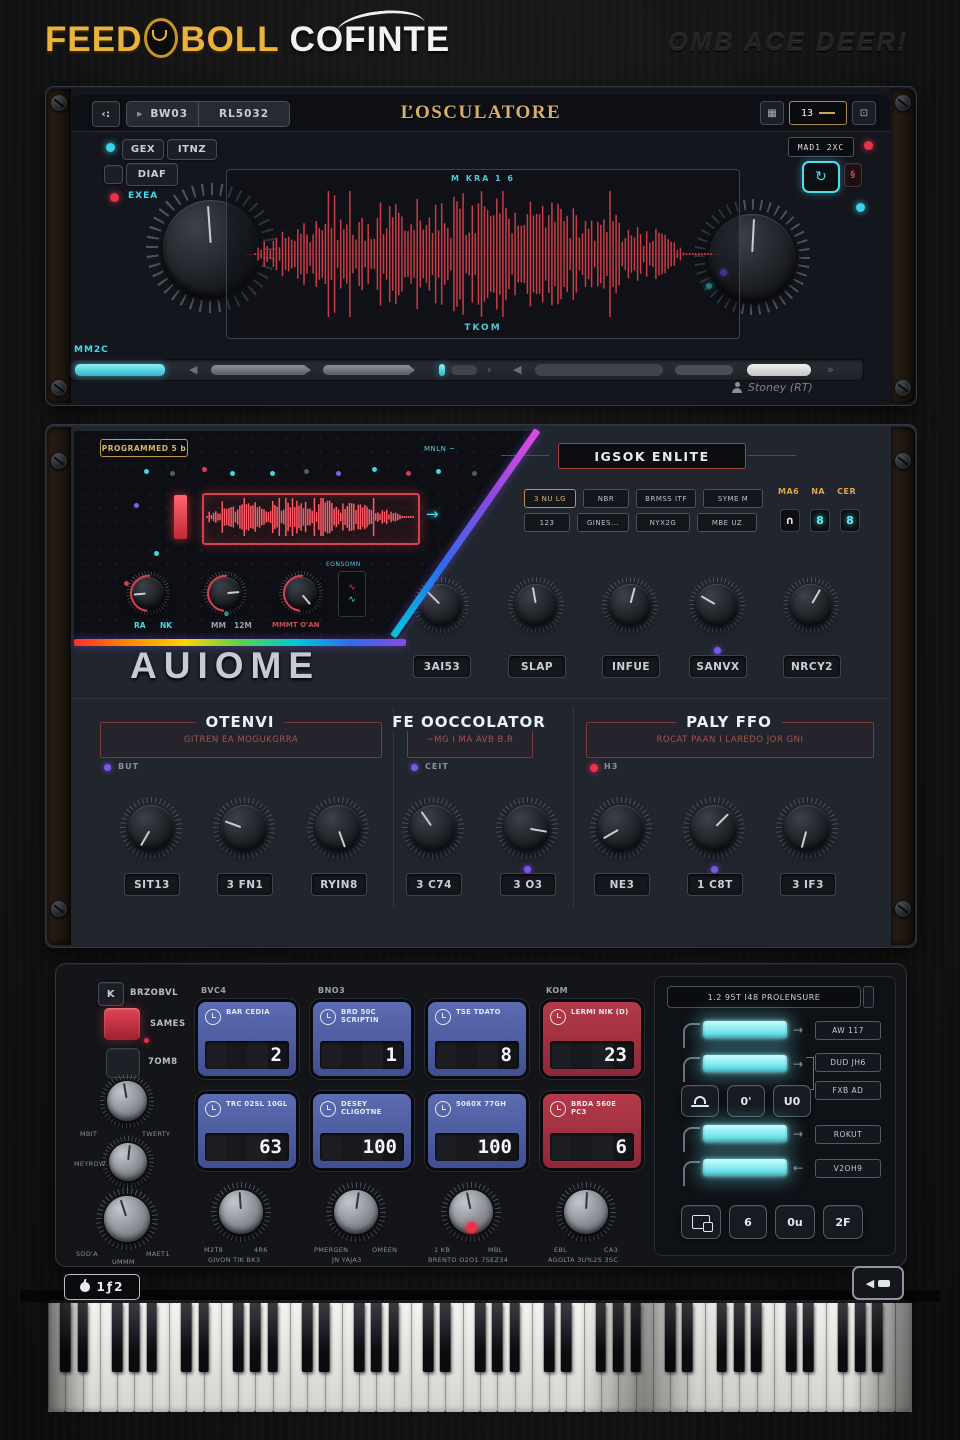  I want to click on knob-sanvx, so click(717, 605).